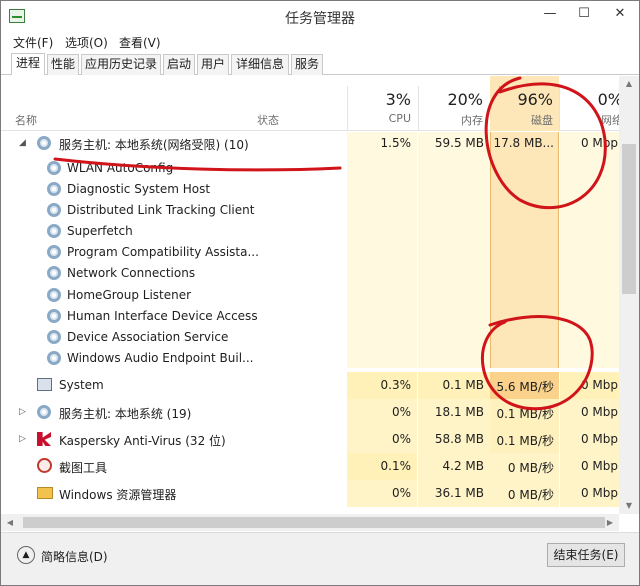 This screenshot has width=640, height=586. What do you see at coordinates (10, 522) in the screenshot?
I see `scroll-left-icon: ◀` at bounding box center [10, 522].